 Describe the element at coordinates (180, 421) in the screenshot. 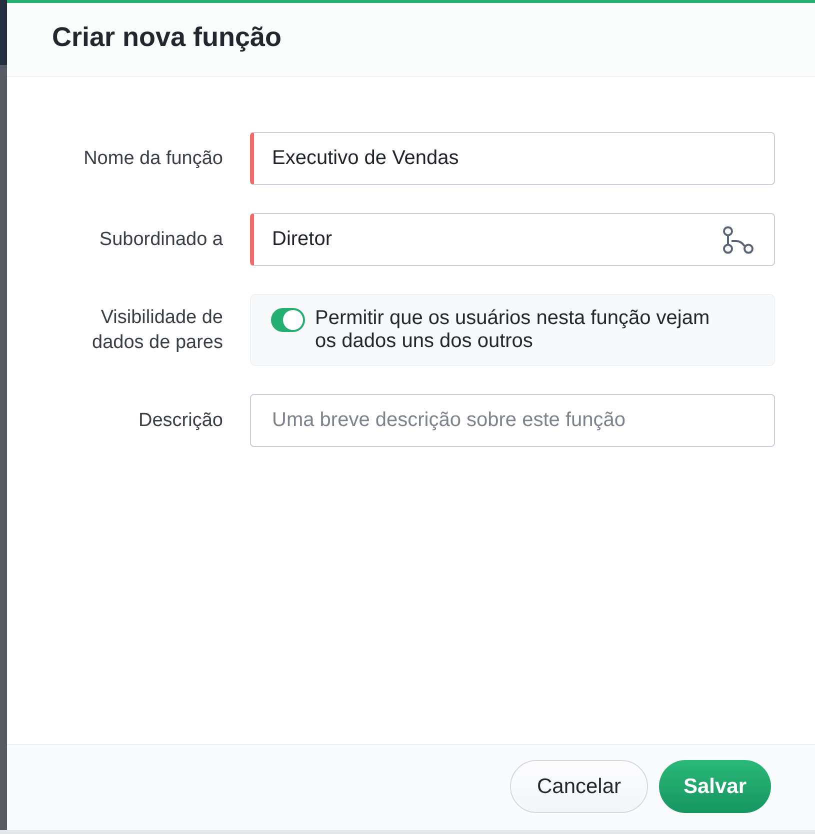

I see `field-label: Descrição` at that location.